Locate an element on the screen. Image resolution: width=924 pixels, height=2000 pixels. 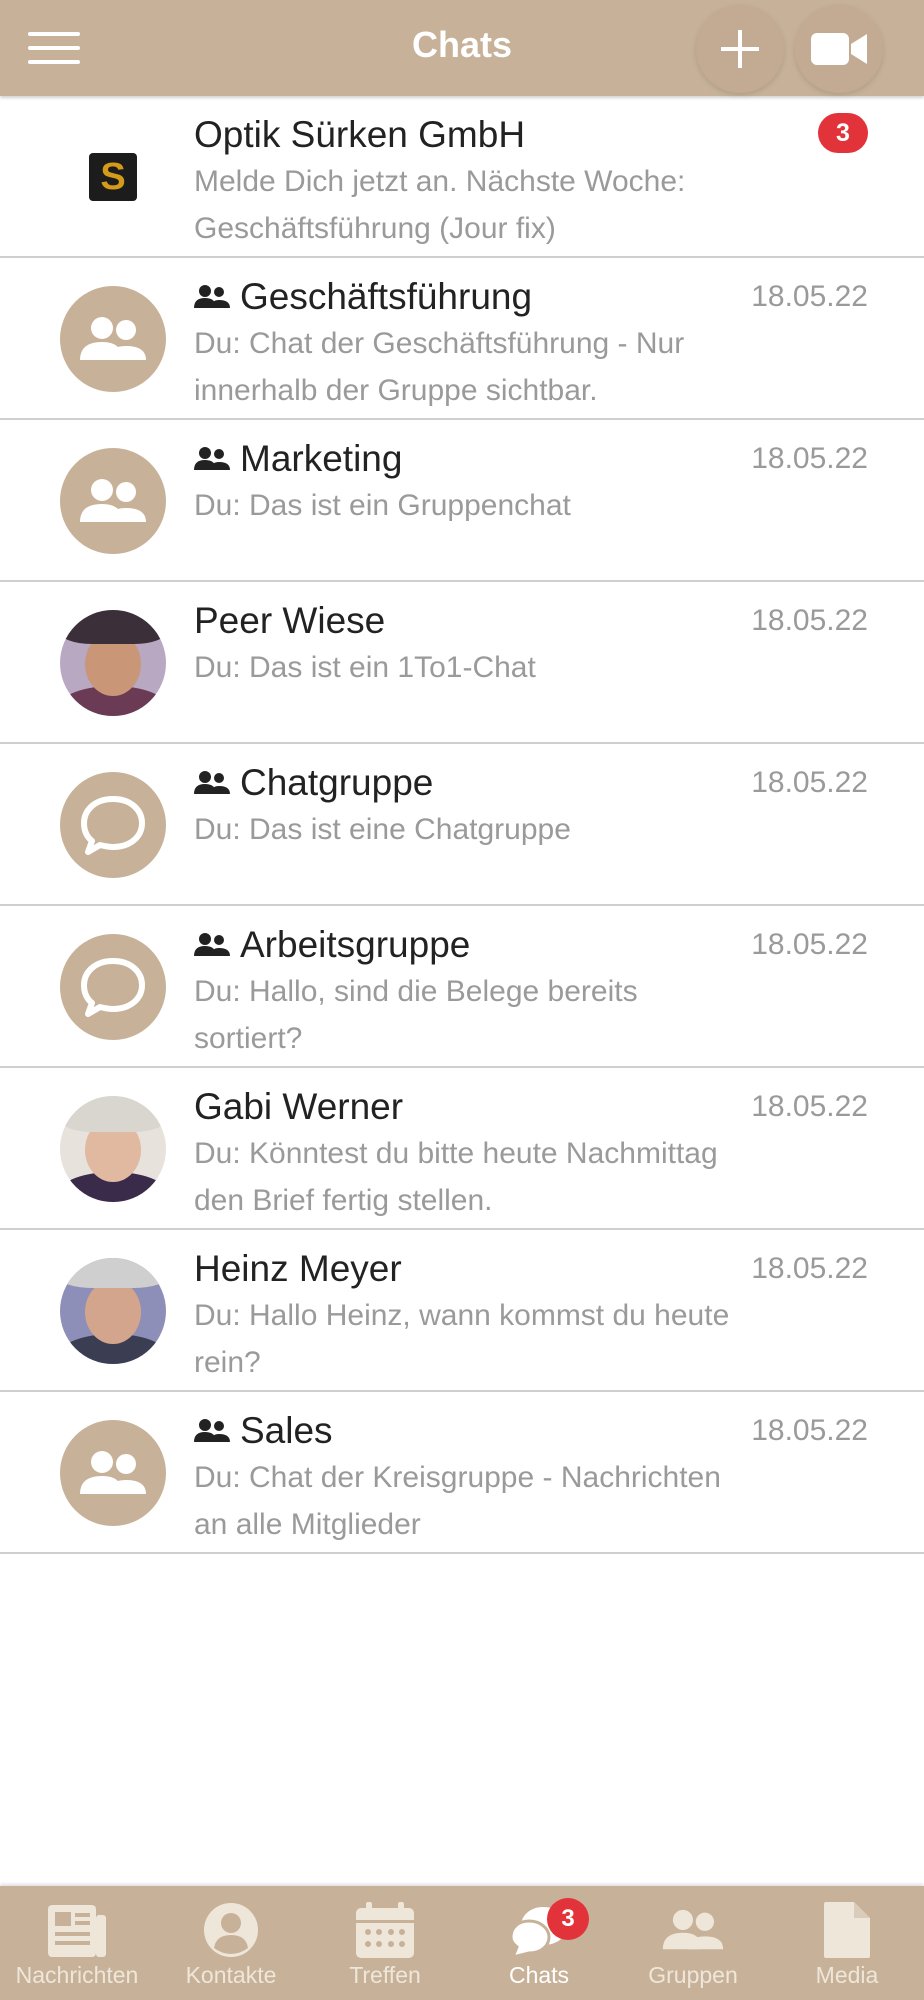
nav-label: Gruppen is located at coordinates (693, 1975).